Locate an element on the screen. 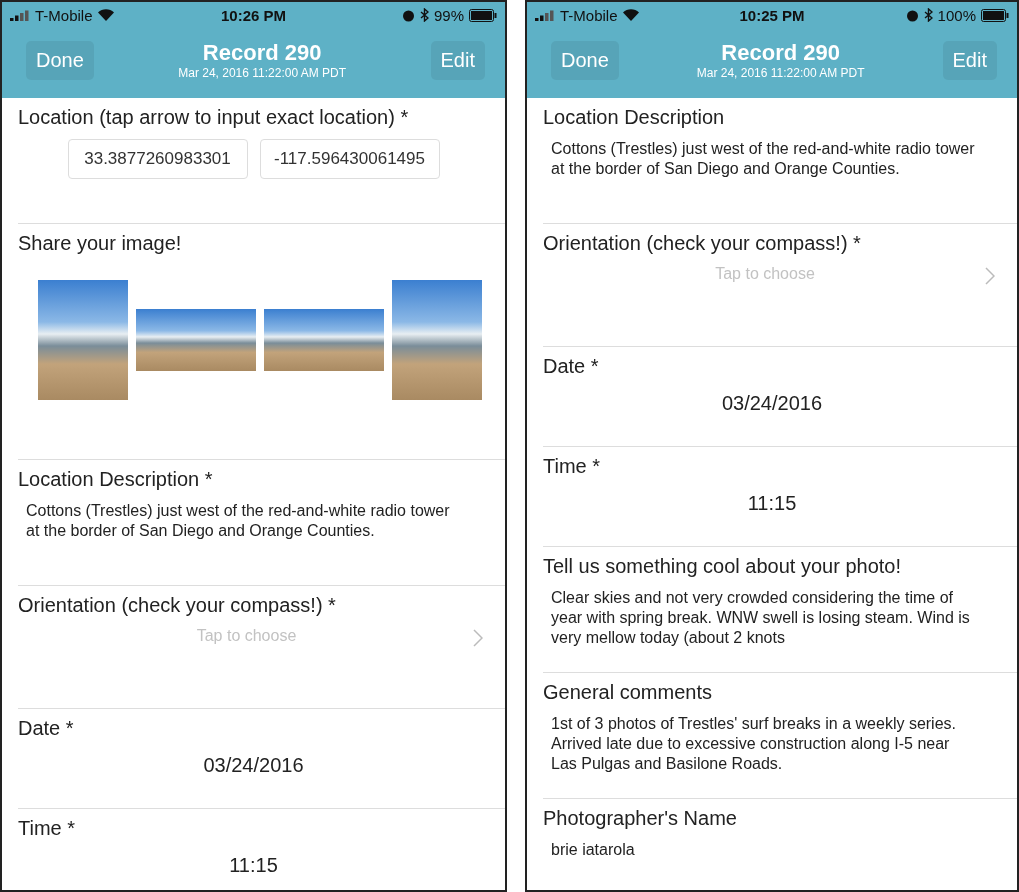 The height and width of the screenshot is (892, 1019). field-label: Location Description * is located at coordinates (116, 479).